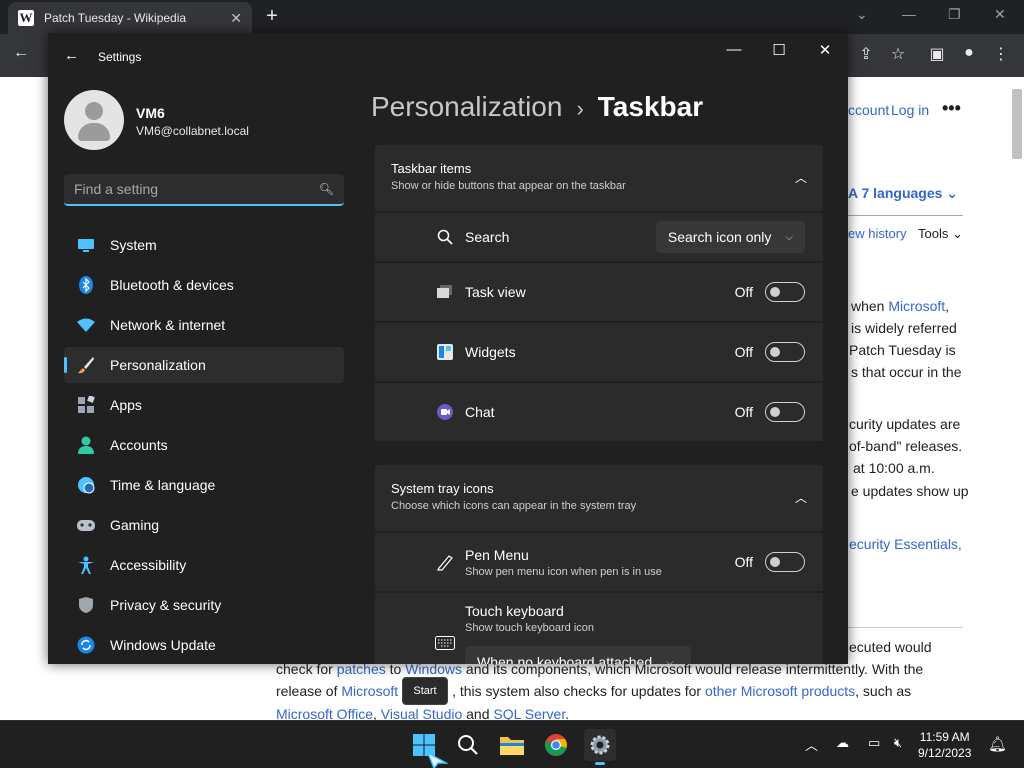 Image resolution: width=1024 pixels, height=768 pixels. What do you see at coordinates (192, 131) in the screenshot?
I see `user-email: VM6@collabnet.local` at bounding box center [192, 131].